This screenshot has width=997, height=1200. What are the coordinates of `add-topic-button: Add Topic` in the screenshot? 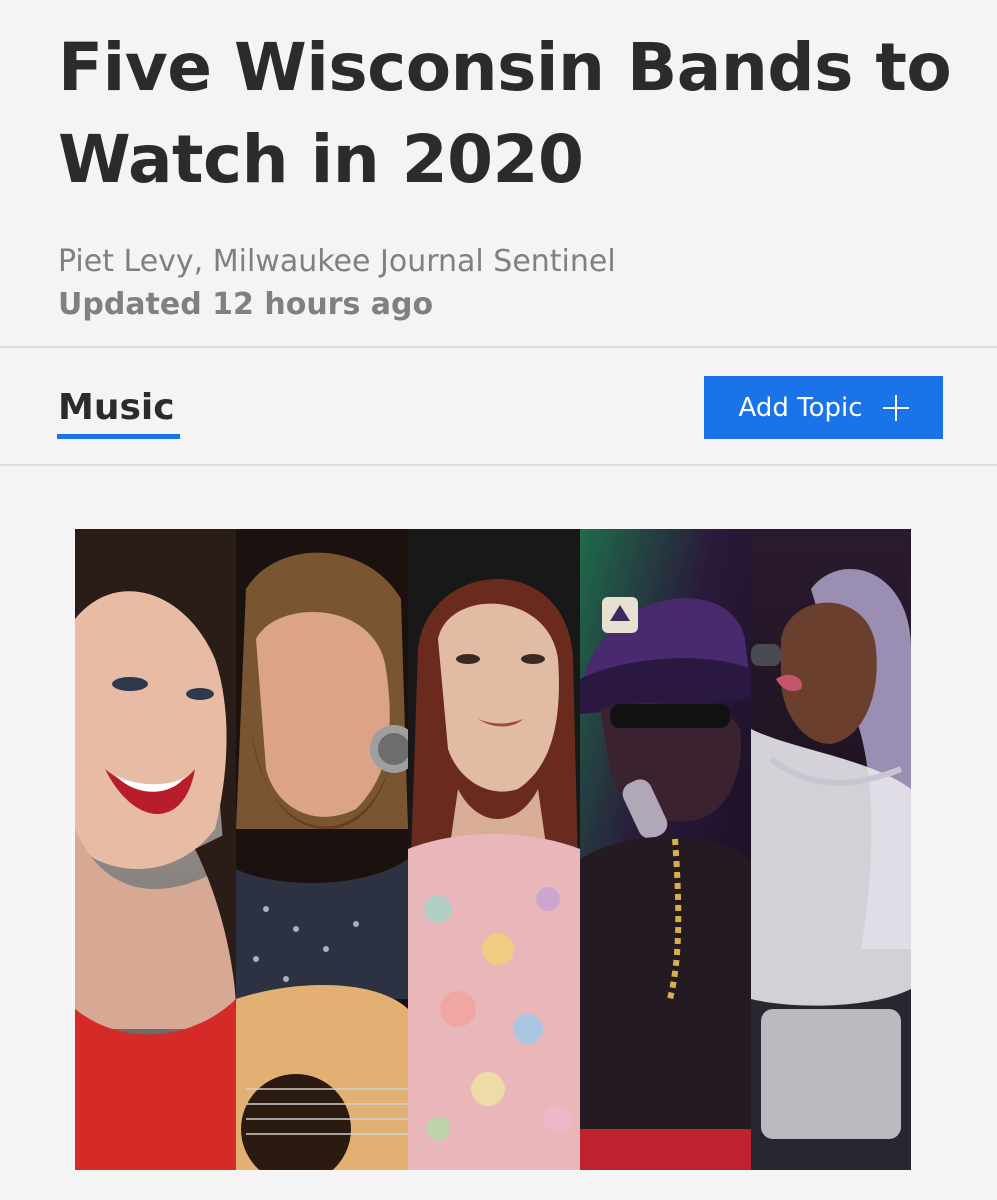 It's located at (823, 407).